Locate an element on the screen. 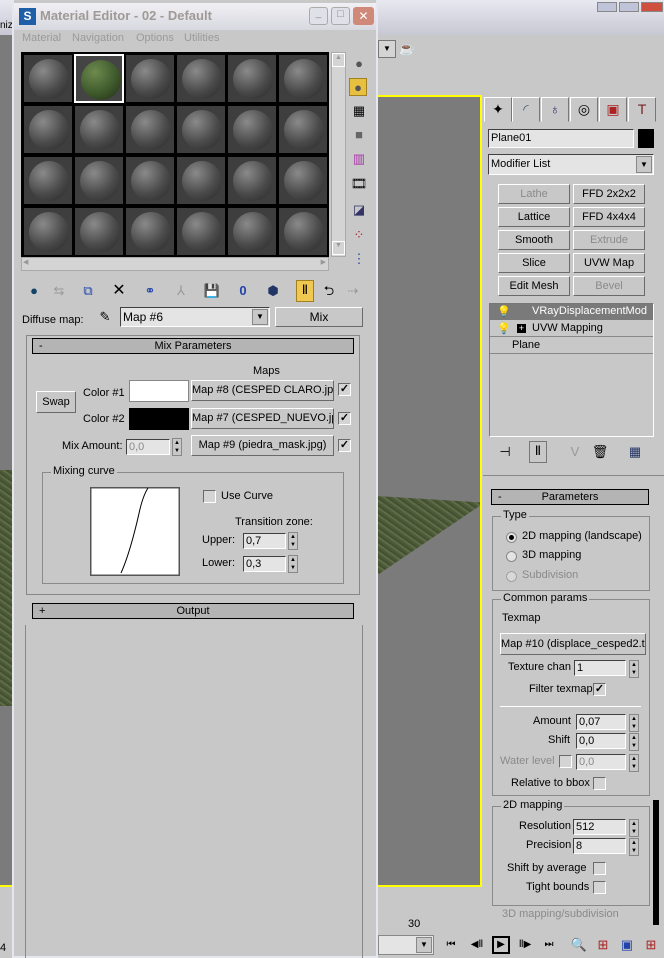 Image resolution: width=664 pixels, height=958 pixels. zoom-icon: 🔍 is located at coordinates (579, 945).